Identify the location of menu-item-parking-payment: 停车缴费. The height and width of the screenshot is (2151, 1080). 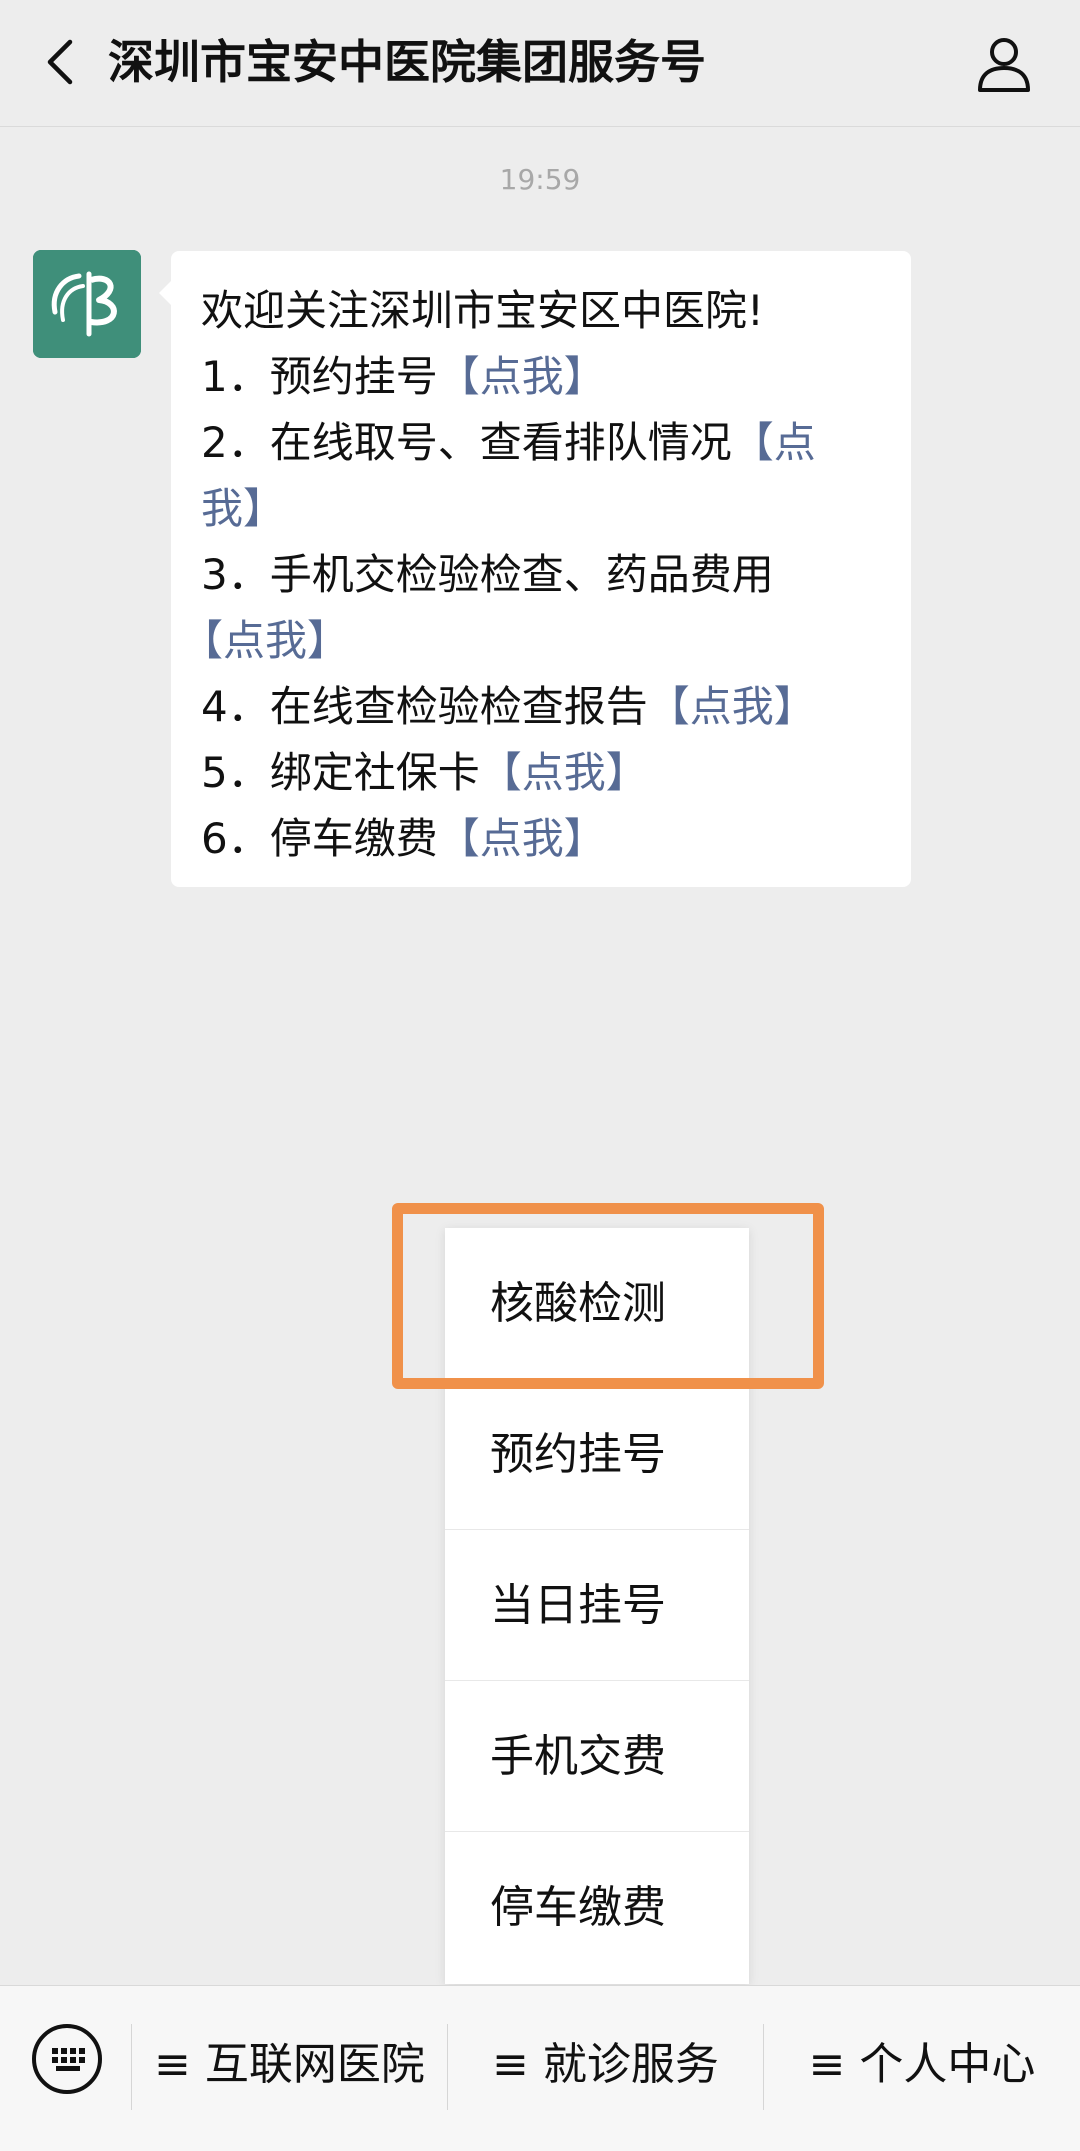
(597, 1907).